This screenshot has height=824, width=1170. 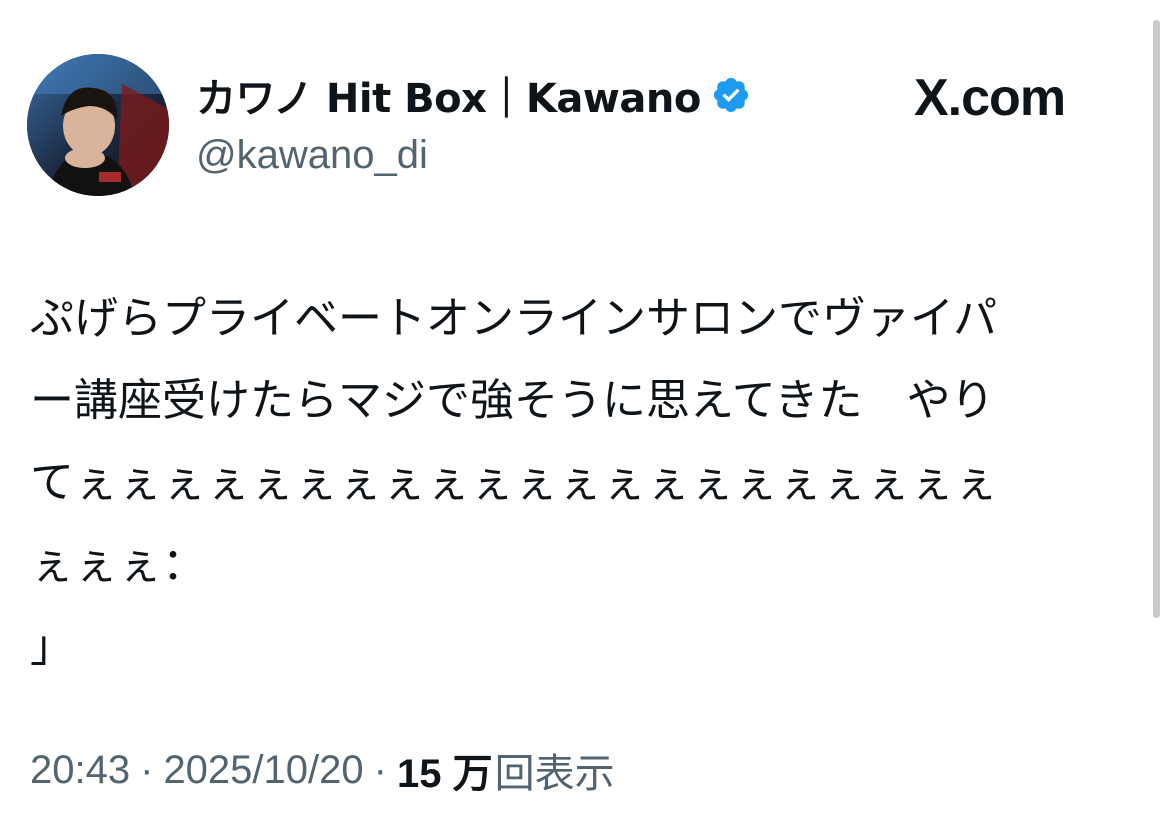 I want to click on tweet-line: ー講座受けたらマジで強そうに思えてきた やり, so click(x=512, y=400).